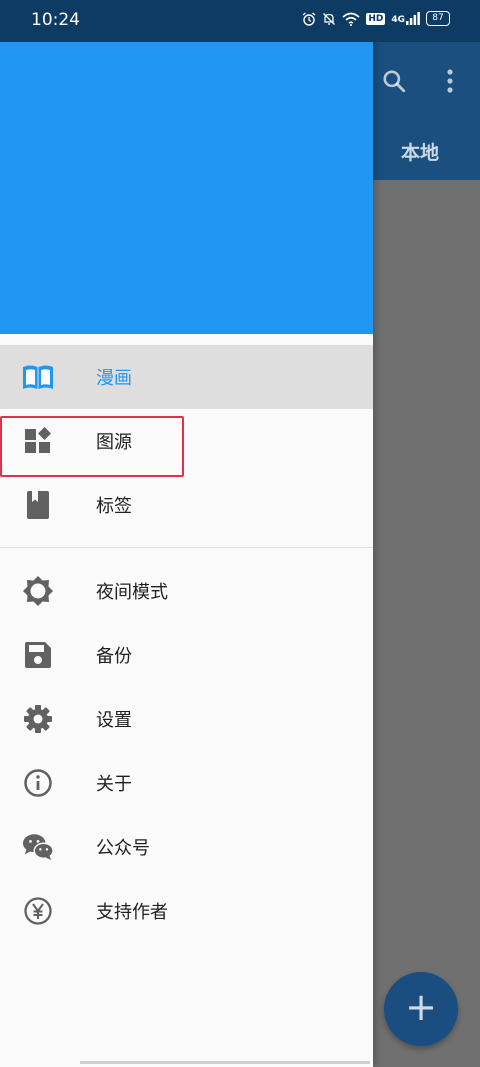 The width and height of the screenshot is (480, 1067). Describe the element at coordinates (92, 446) in the screenshot. I see `highlight-annotation` at that location.